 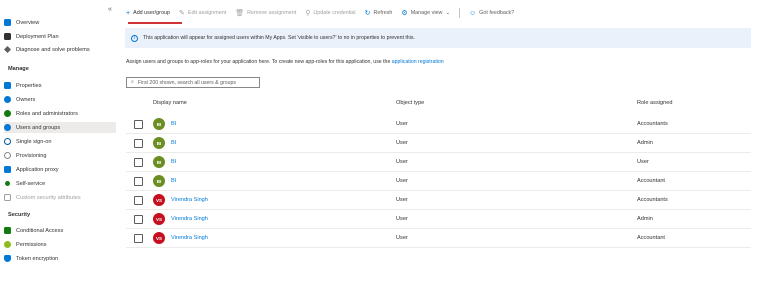 I want to click on sidebar-item-permissions: Permissions, so click(x=60, y=244).